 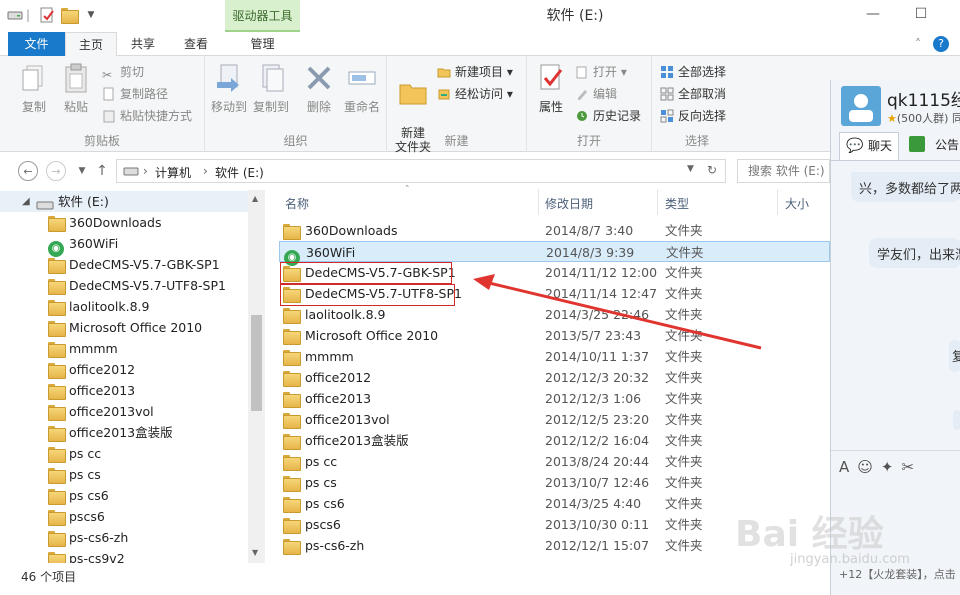 I want to click on expand-arrow-icon: ◢, so click(x=26, y=201).